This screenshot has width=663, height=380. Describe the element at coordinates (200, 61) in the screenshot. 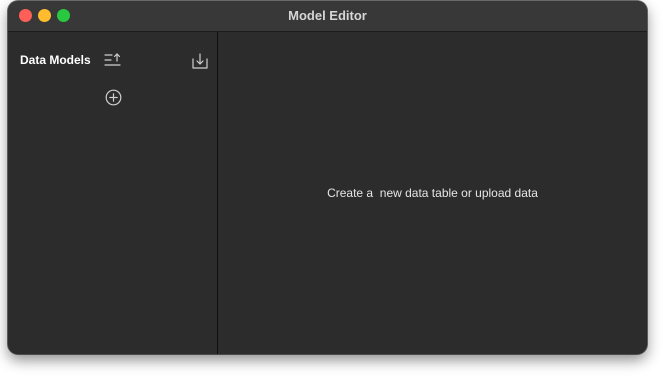

I see `download-icon` at that location.